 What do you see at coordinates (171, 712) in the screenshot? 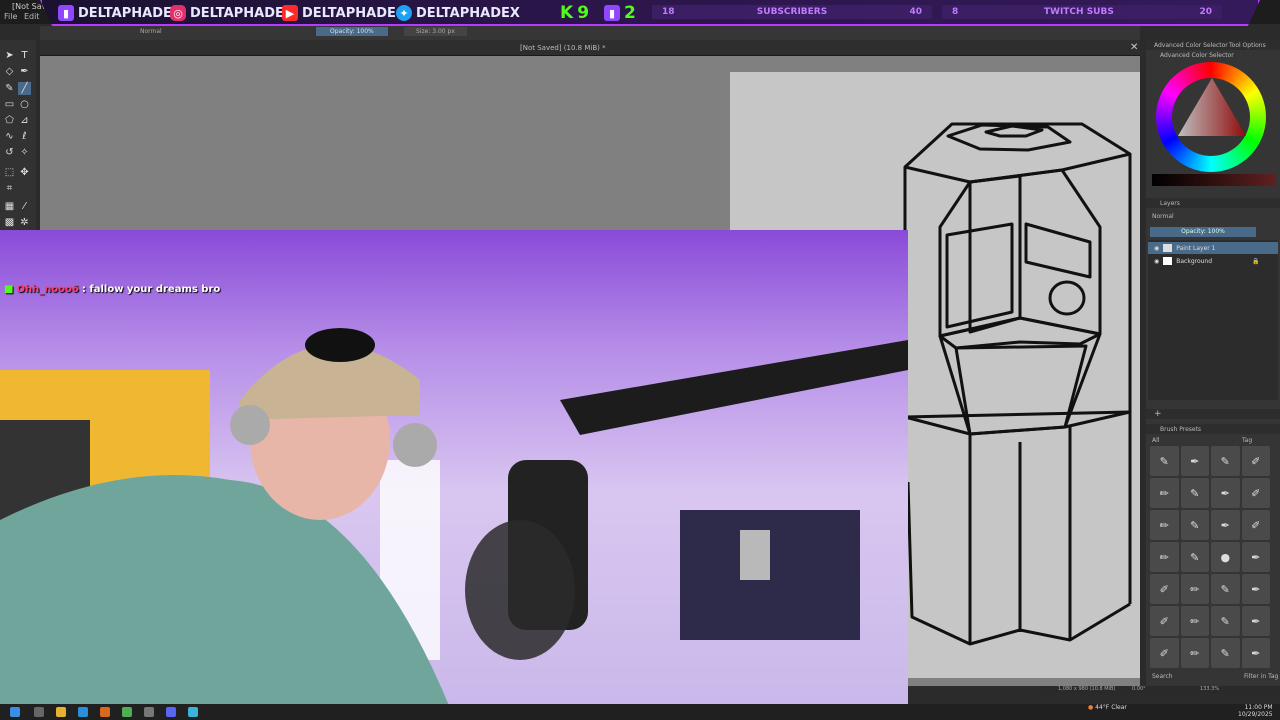
I see `discord-icon` at bounding box center [171, 712].